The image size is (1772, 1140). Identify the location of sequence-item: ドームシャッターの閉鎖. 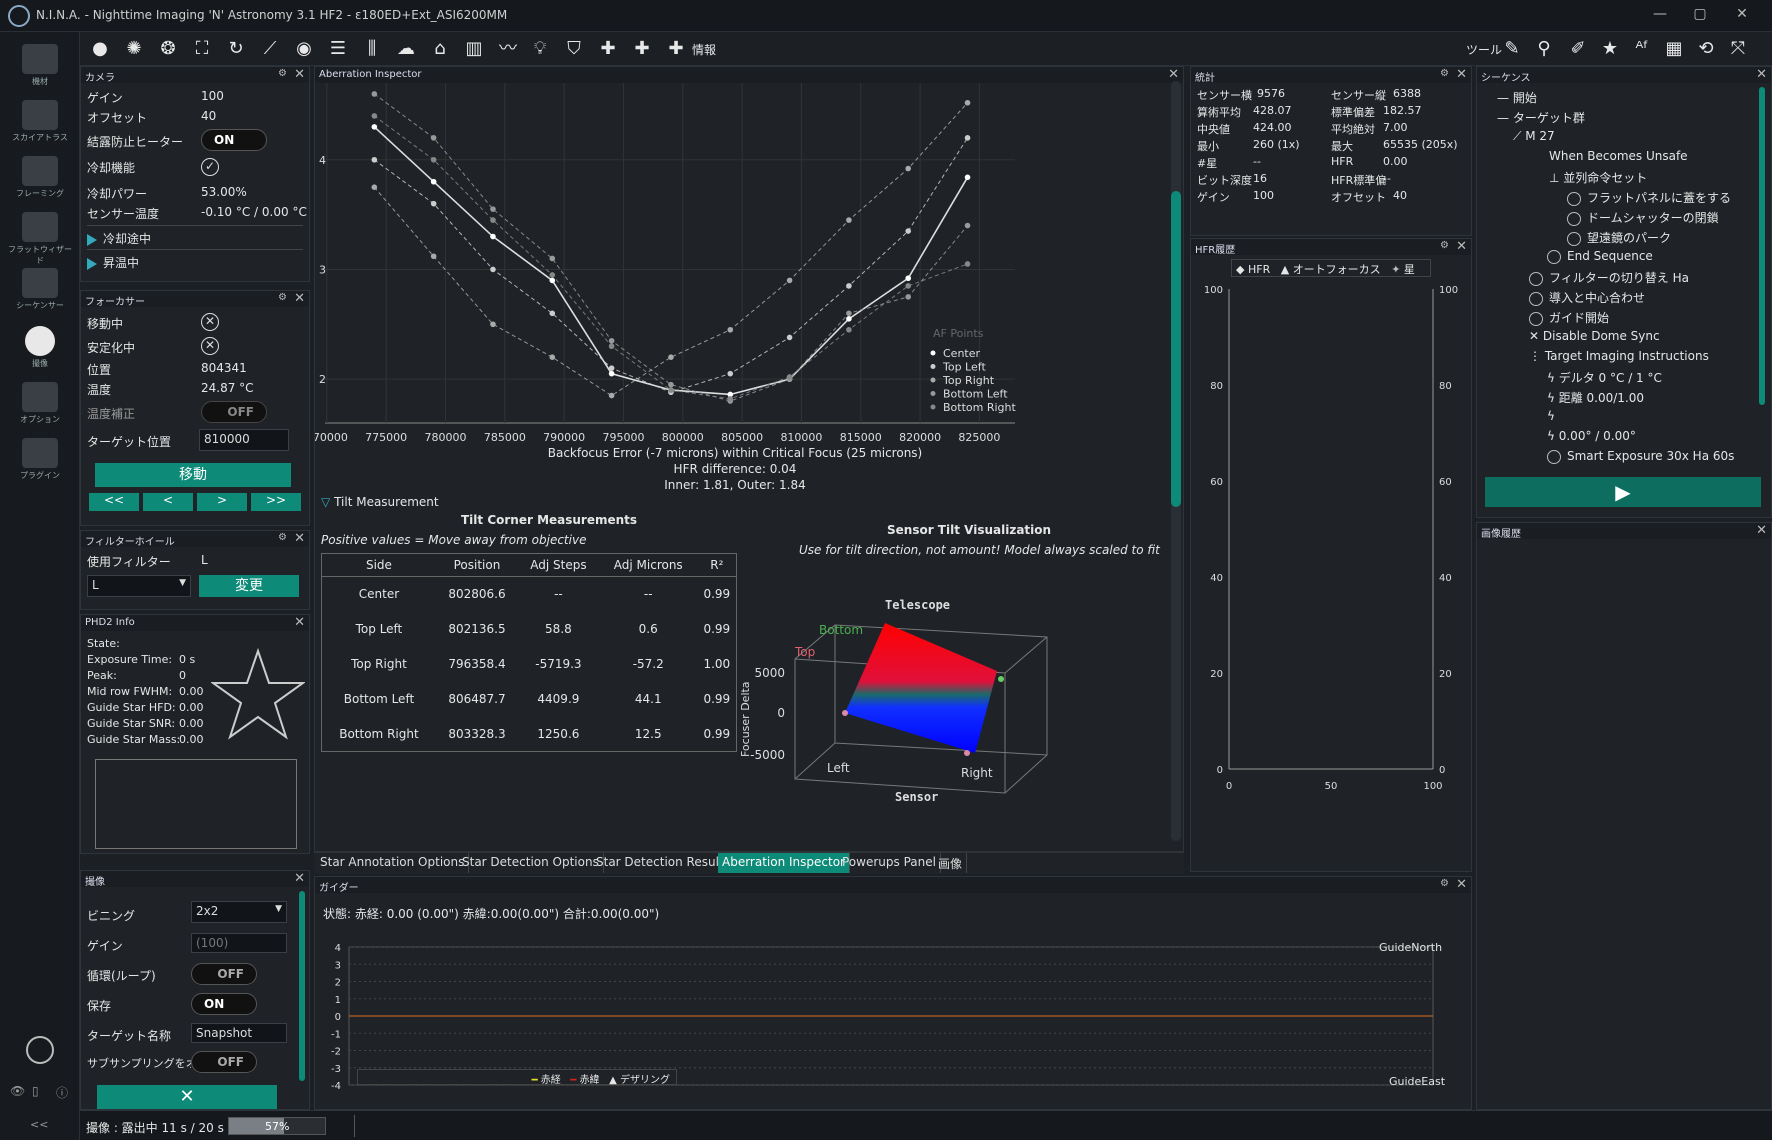
(1643, 217).